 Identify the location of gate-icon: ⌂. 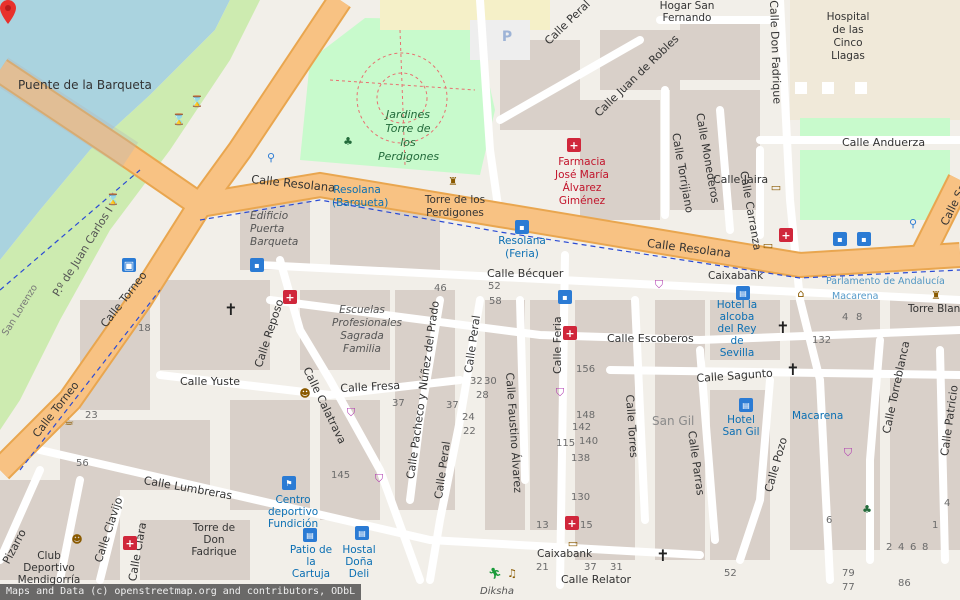
(801, 293).